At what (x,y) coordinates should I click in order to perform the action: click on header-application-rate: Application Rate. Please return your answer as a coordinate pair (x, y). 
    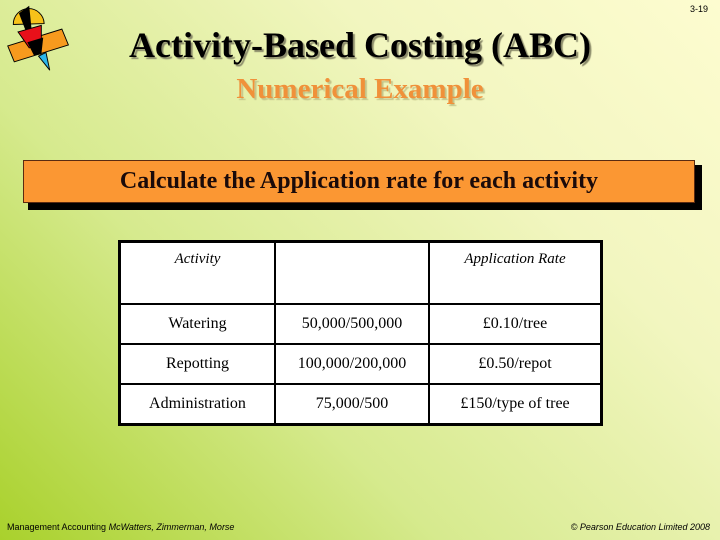
    Looking at the image, I should click on (515, 272).